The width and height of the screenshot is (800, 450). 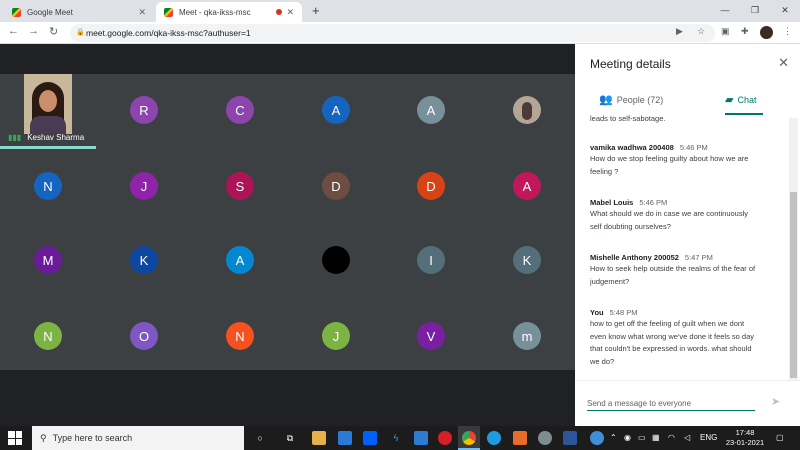 I want to click on send-icon: ➤, so click(x=775, y=401).